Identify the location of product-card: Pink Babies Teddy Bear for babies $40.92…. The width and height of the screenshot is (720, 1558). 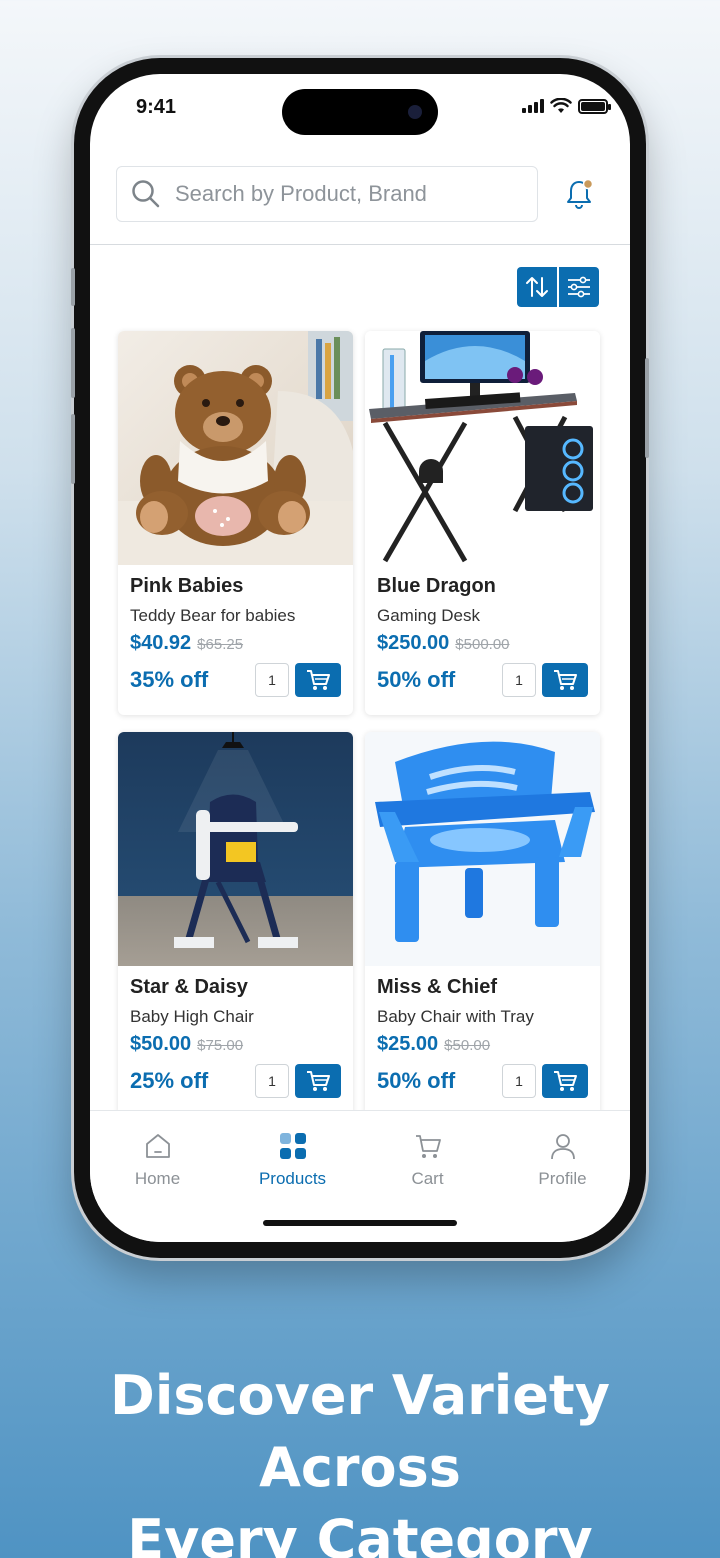
(235, 523).